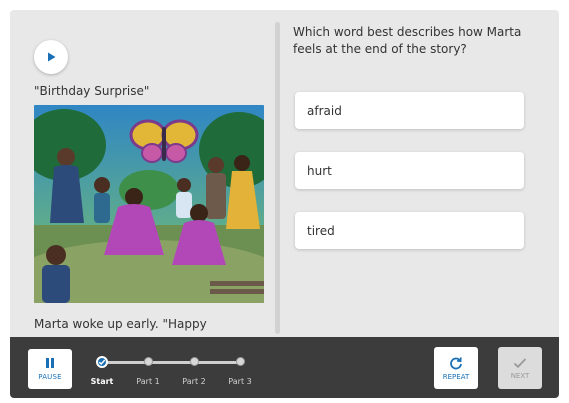  I want to click on repeat-label: REPEAT, so click(456, 376).